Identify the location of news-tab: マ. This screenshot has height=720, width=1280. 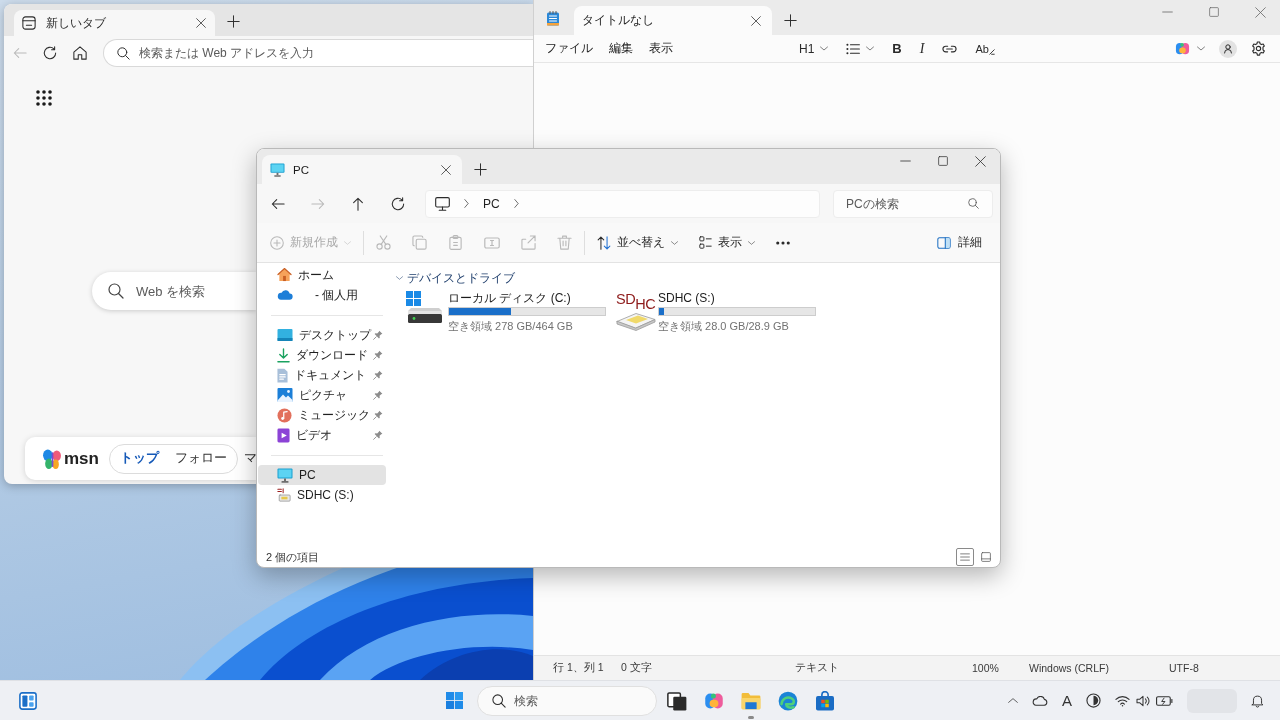
(250, 458).